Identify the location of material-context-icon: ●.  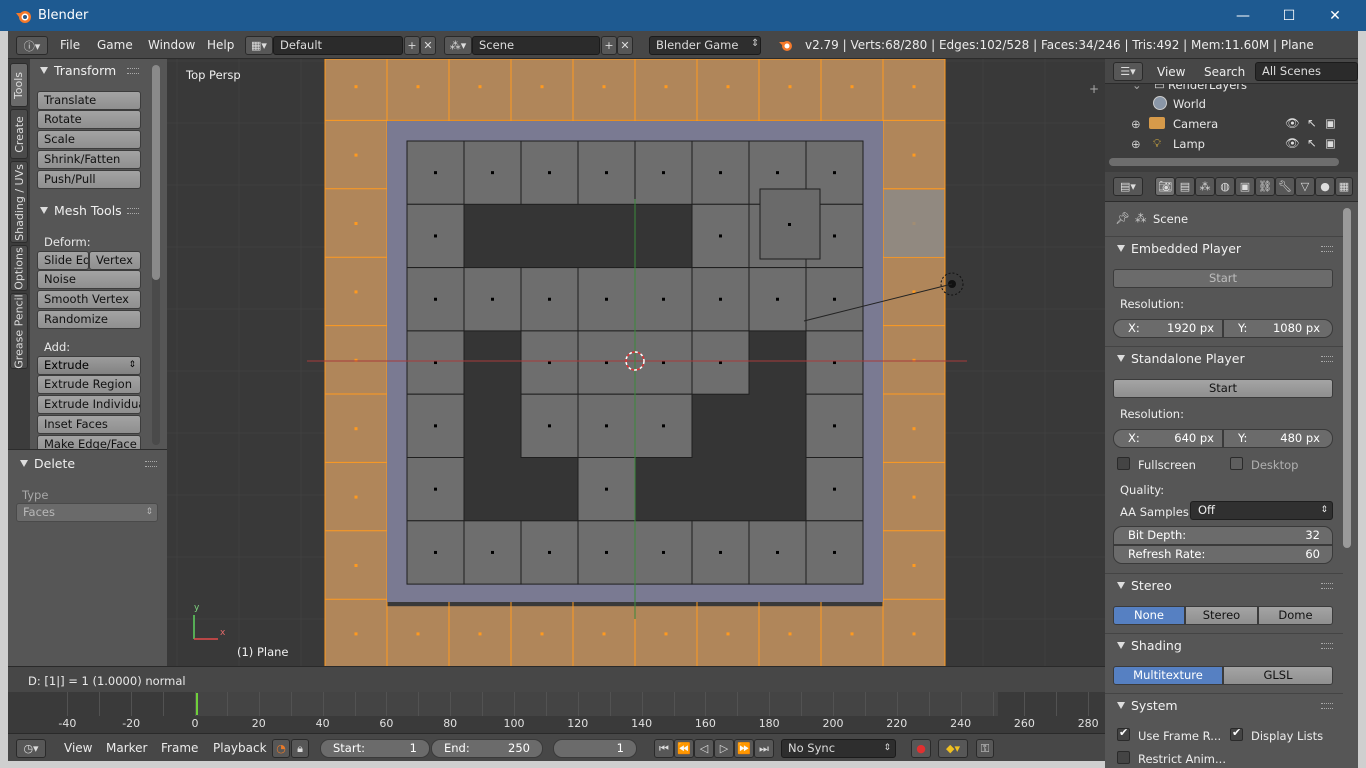
(1325, 186).